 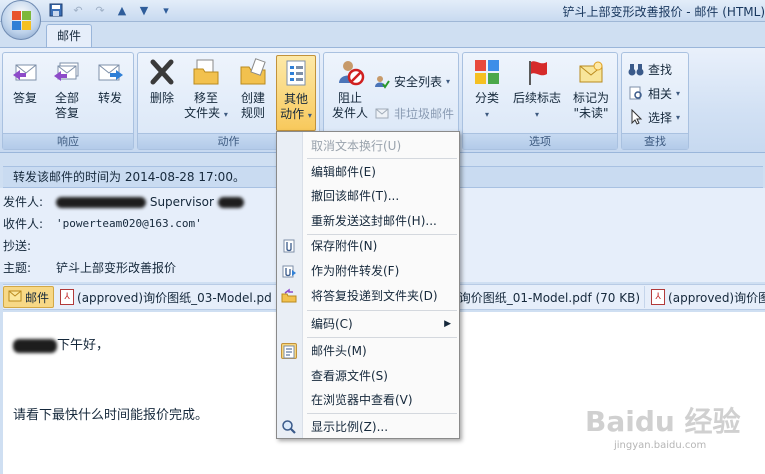 I want to click on menu-item-view-source: 查看源文件(S), so click(x=368, y=376).